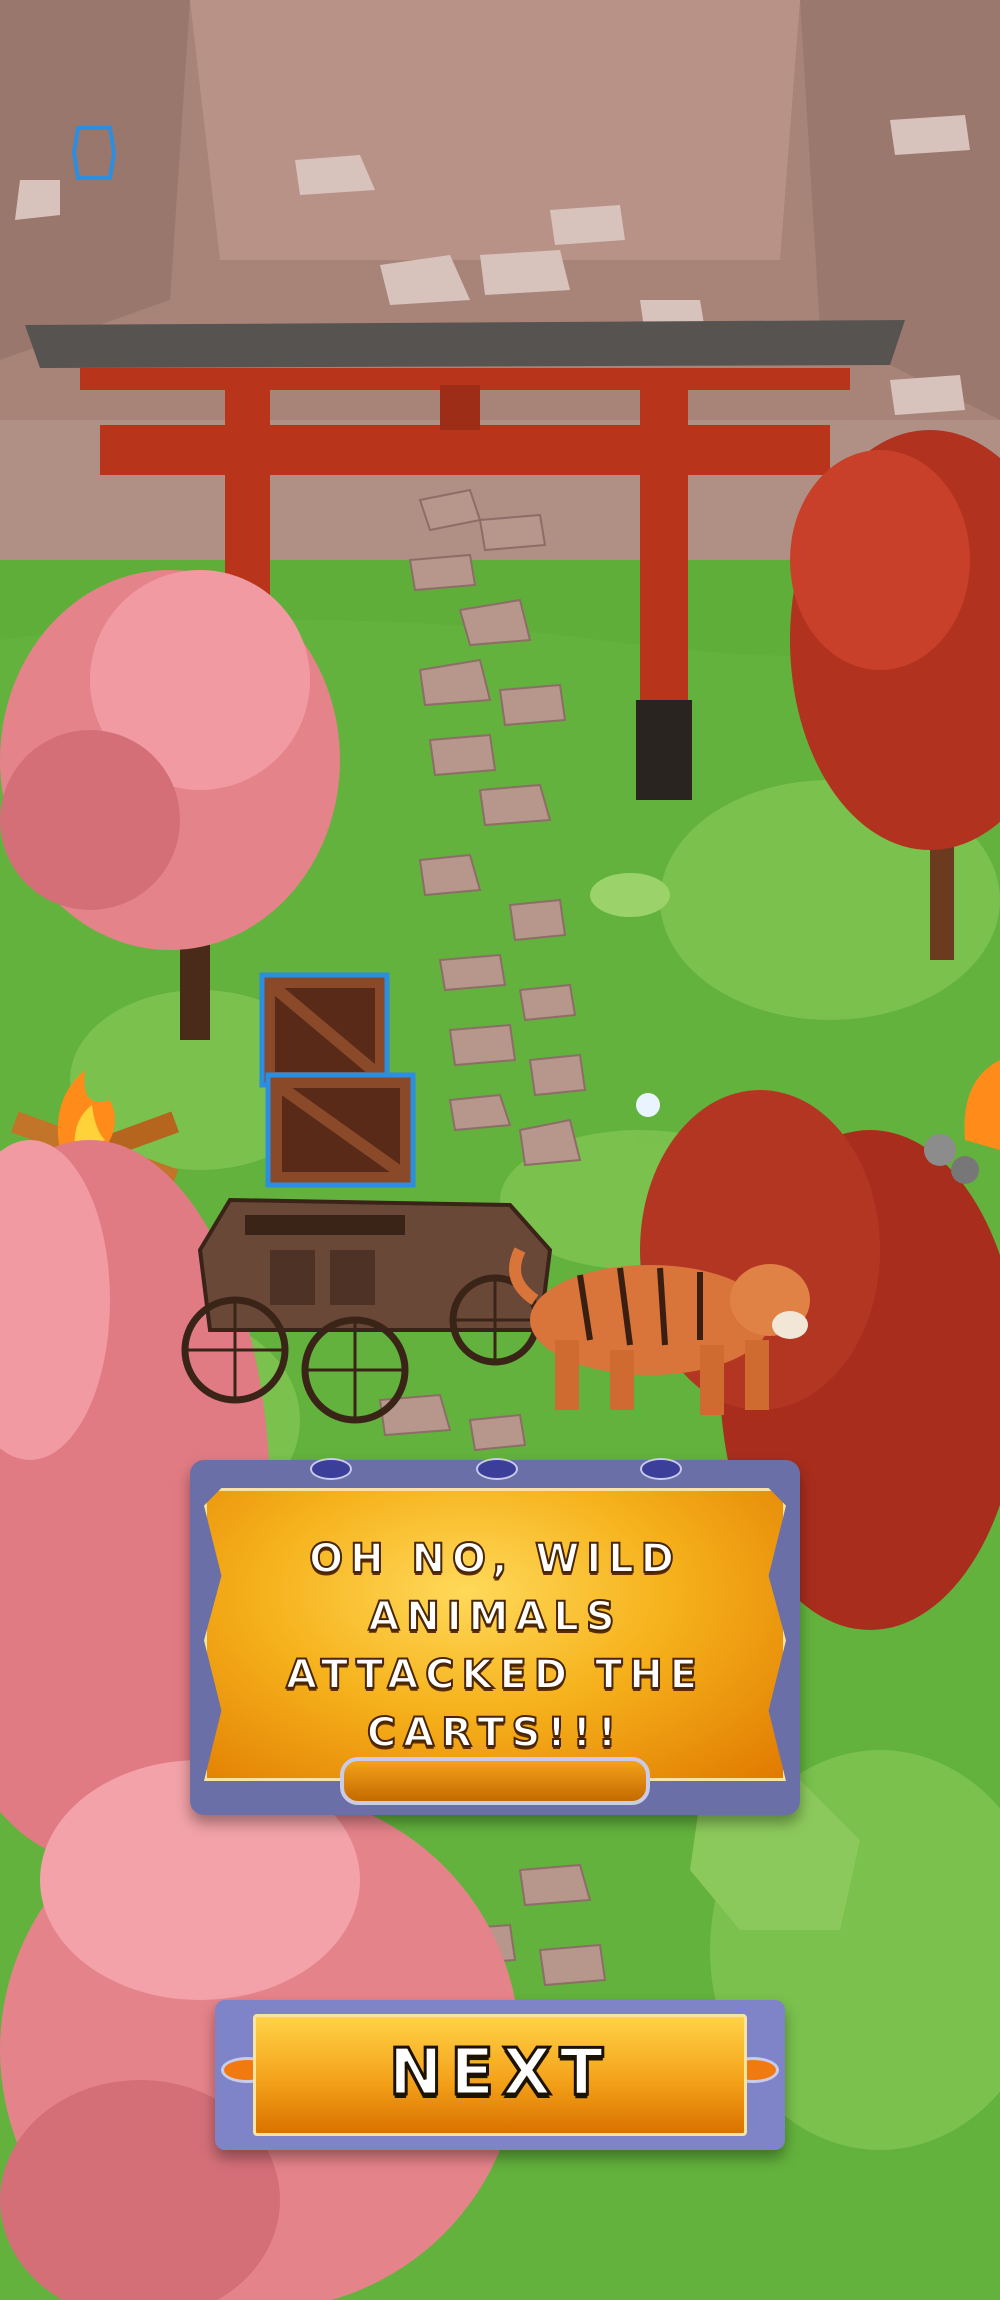  Describe the element at coordinates (630, 895) in the screenshot. I see `small-plant` at that location.